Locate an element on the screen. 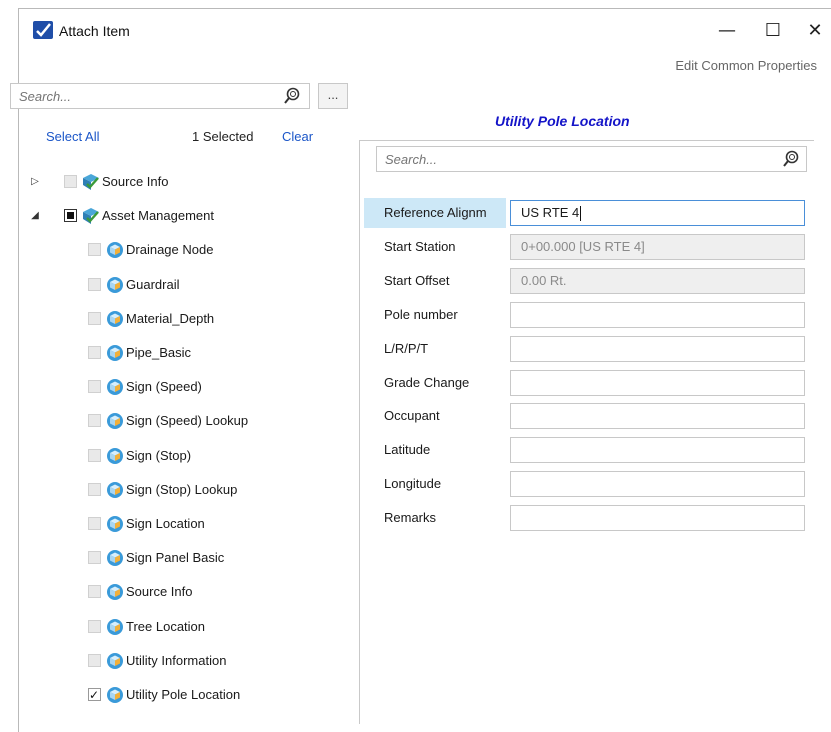 The width and height of the screenshot is (831, 732). tree-item: Utility Pole Location is located at coordinates (177, 695).